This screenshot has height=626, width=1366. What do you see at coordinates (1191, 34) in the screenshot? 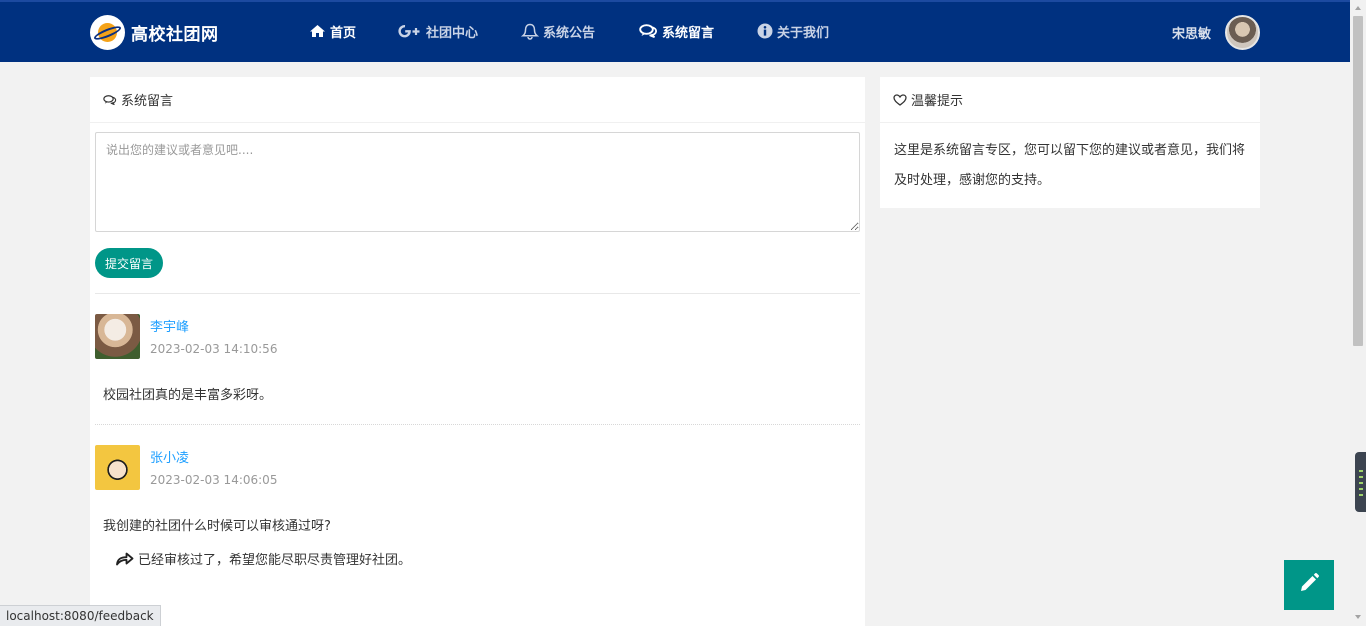
I see `user-name: 宋思敏` at bounding box center [1191, 34].